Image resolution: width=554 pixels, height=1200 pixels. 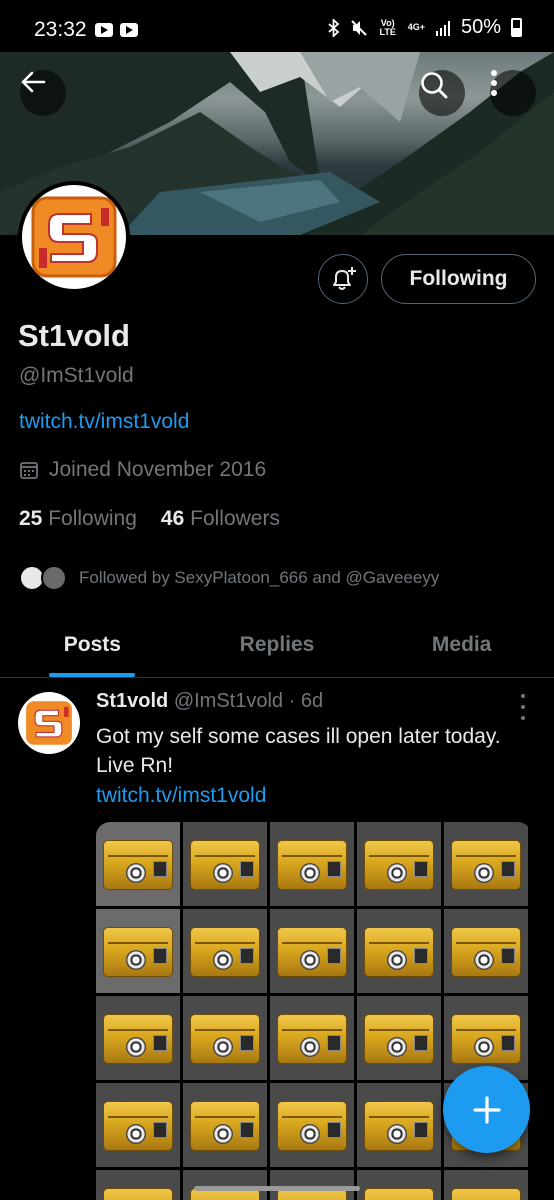 I want to click on more-options-button, so click(x=513, y=93).